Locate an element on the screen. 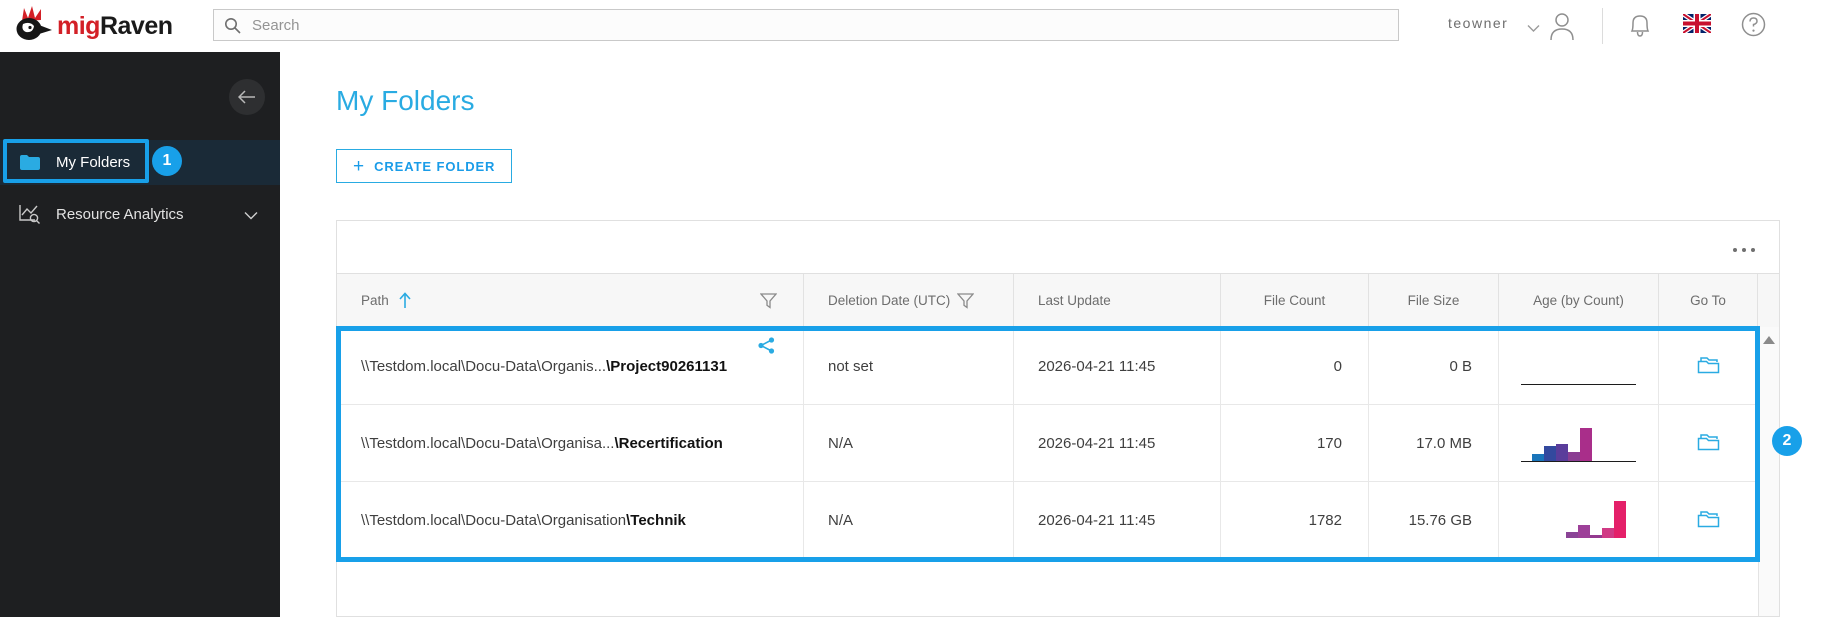 Image resolution: width=1833 pixels, height=617 pixels. file-count-cell: 1782 is located at coordinates (1295, 520).